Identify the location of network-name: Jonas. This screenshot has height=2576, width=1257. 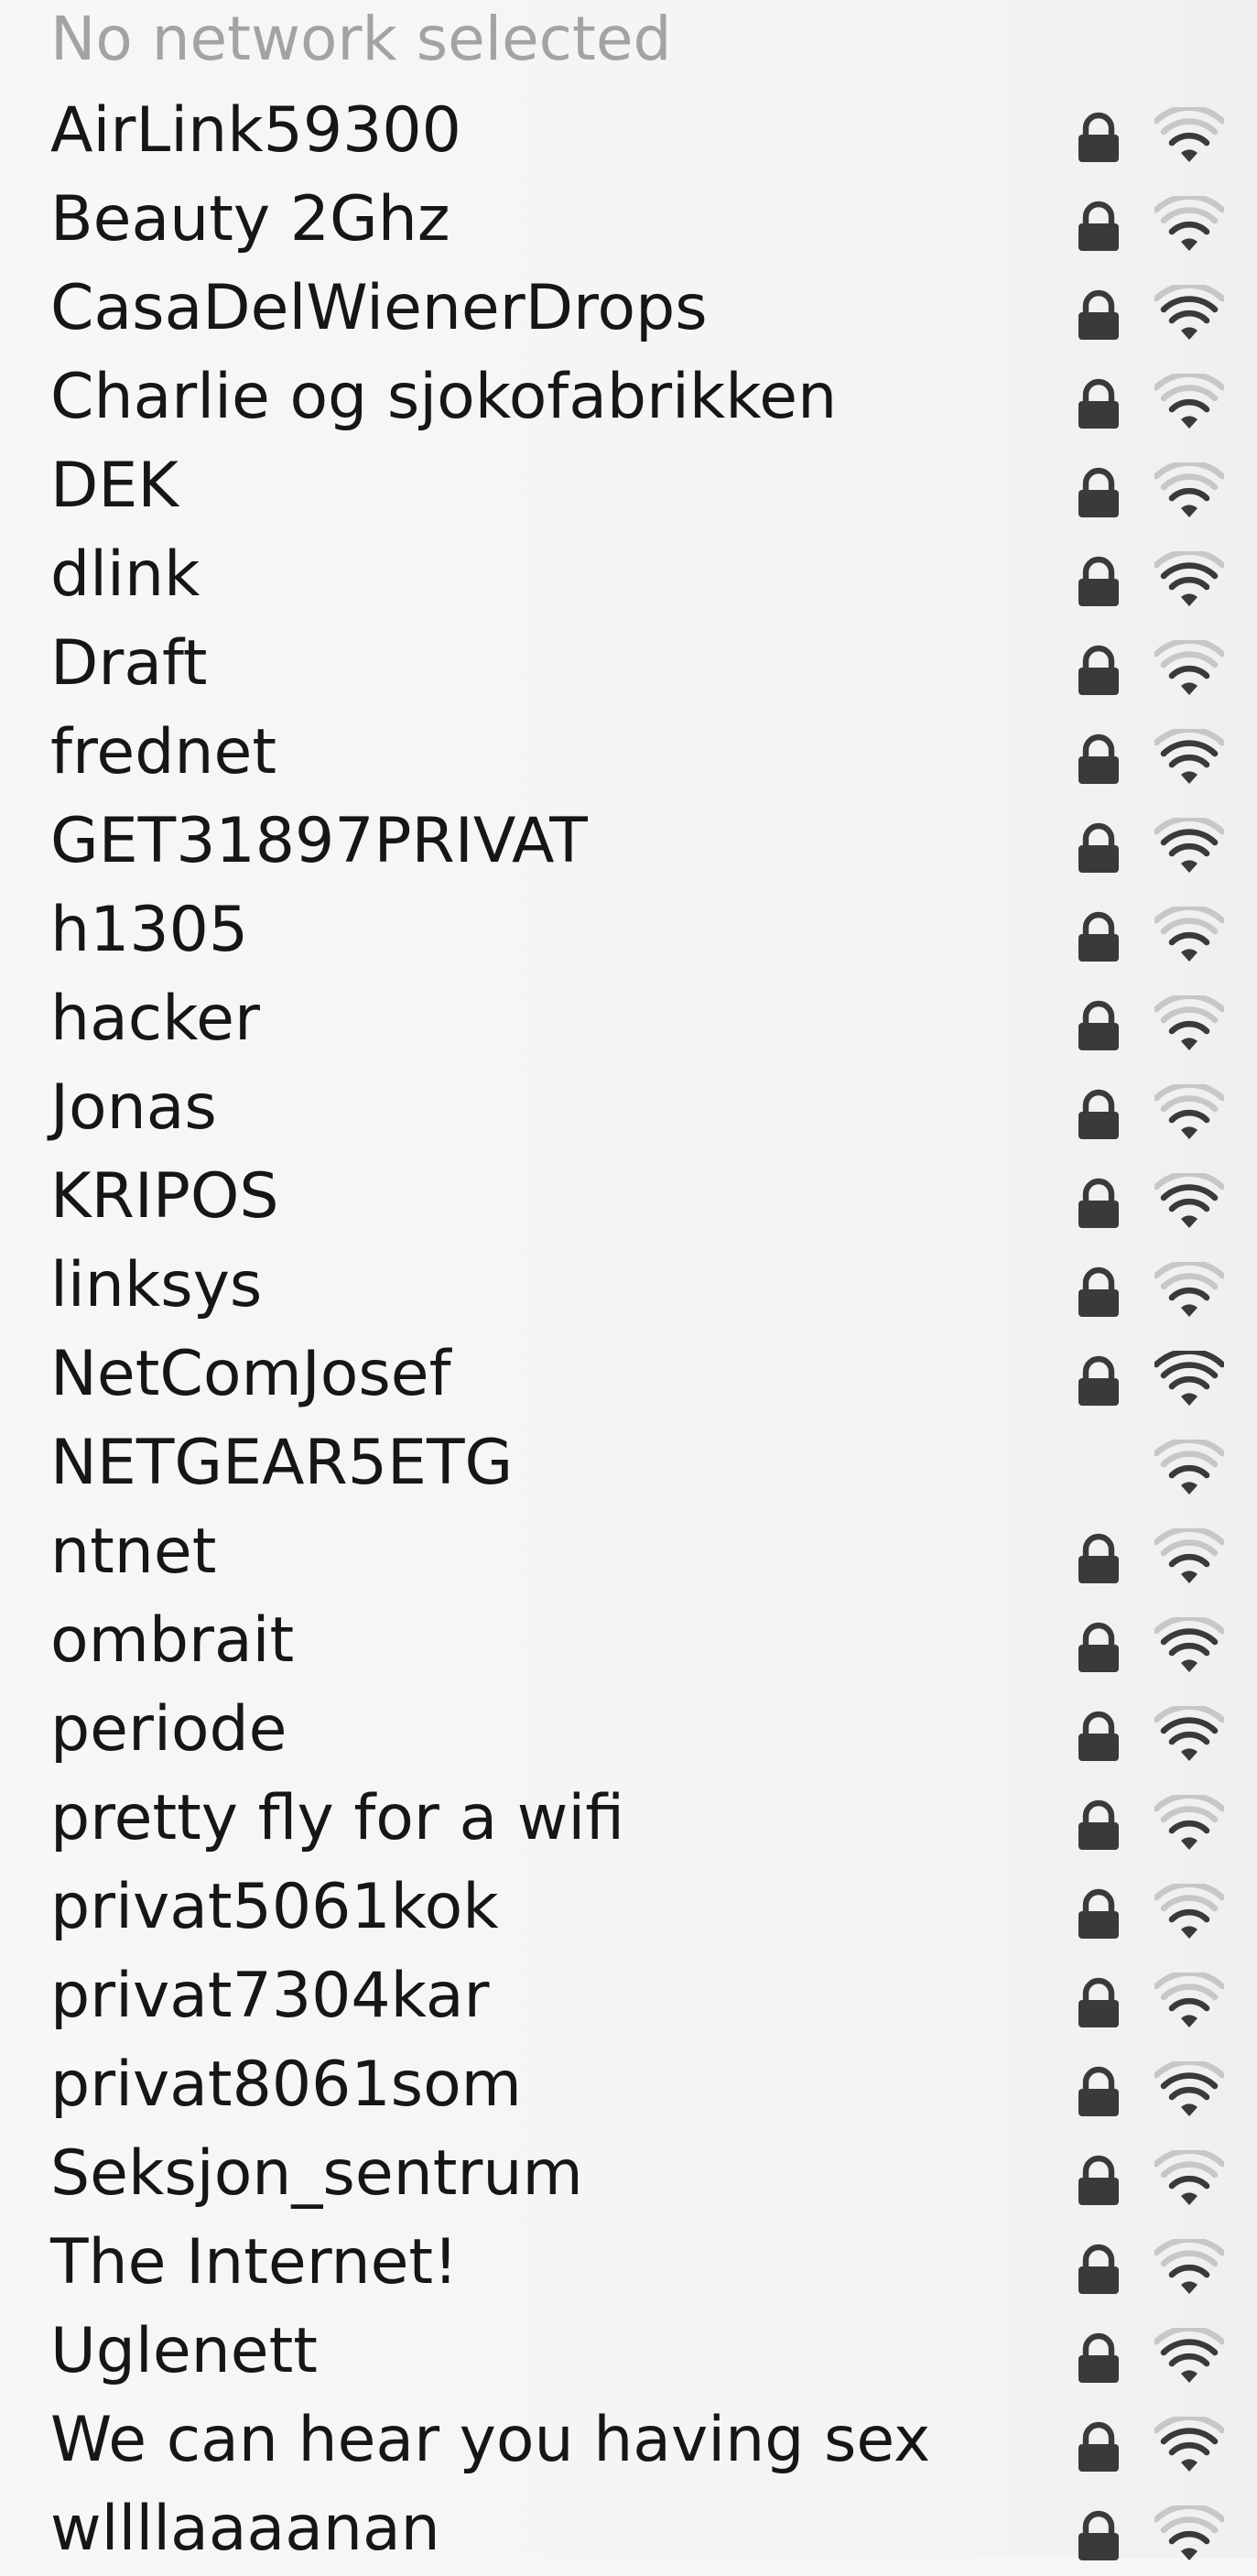
(133, 1107).